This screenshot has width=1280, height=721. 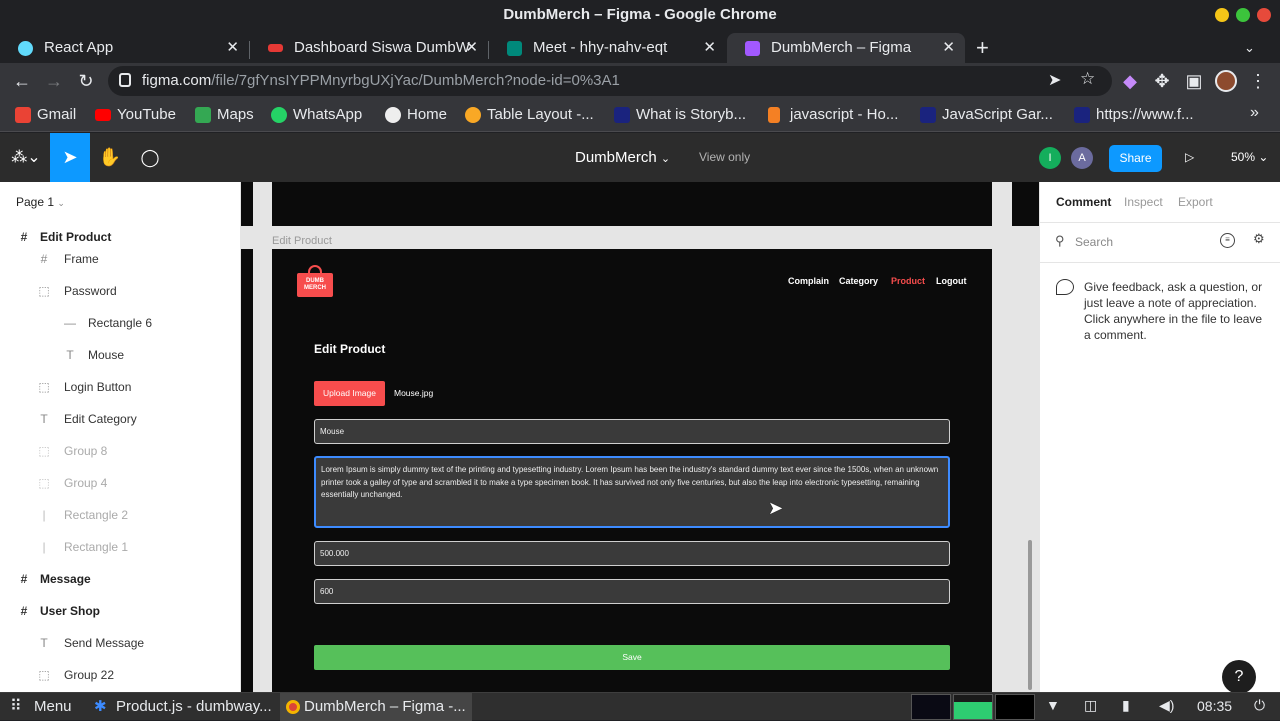 I want to click on nav-category: Category, so click(x=858, y=281).